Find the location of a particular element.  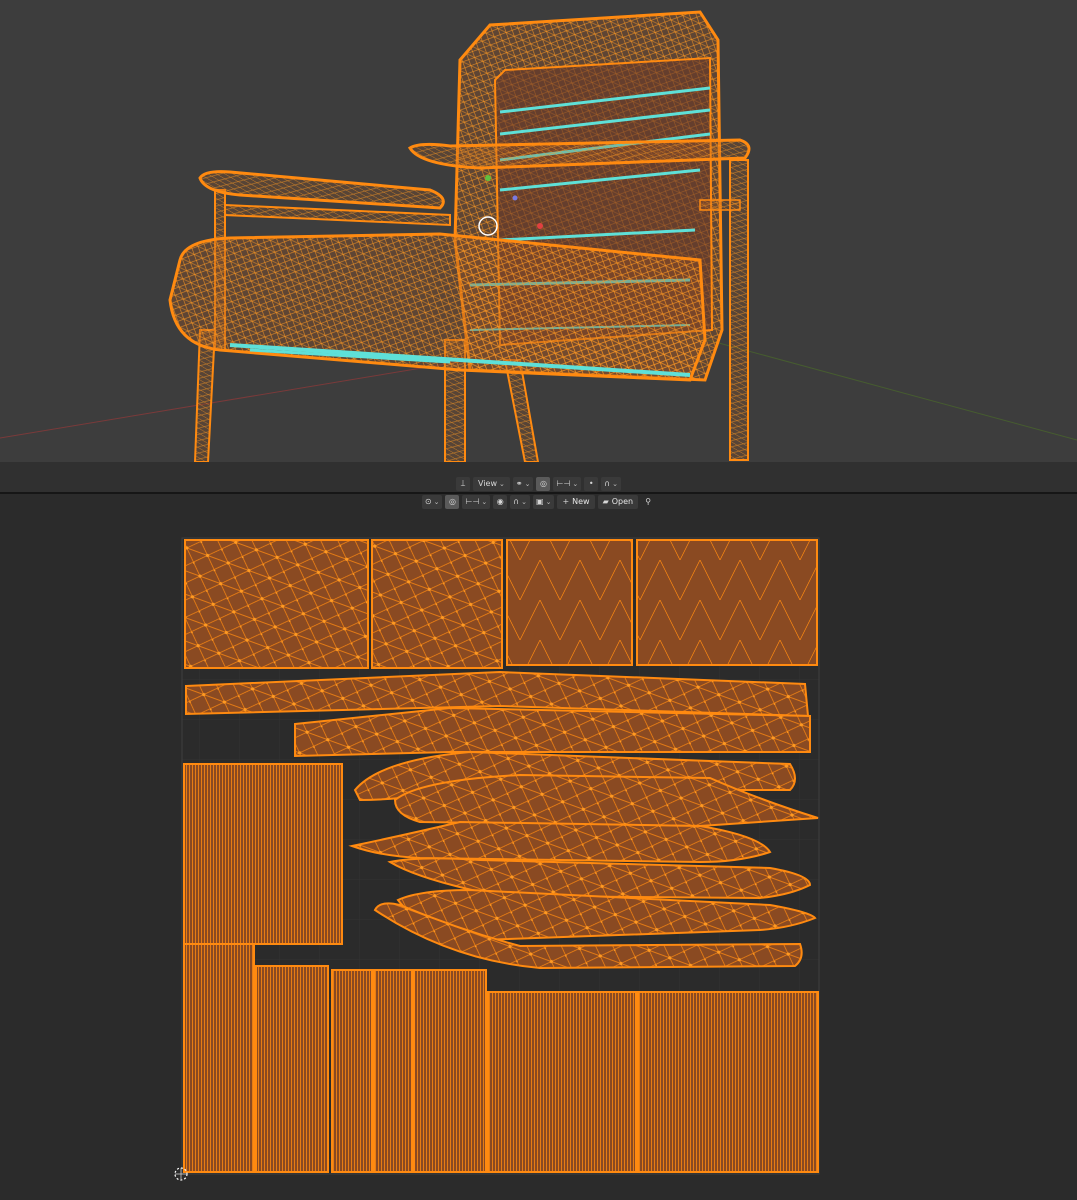

view-dropdown-label: View is located at coordinates (487, 483).